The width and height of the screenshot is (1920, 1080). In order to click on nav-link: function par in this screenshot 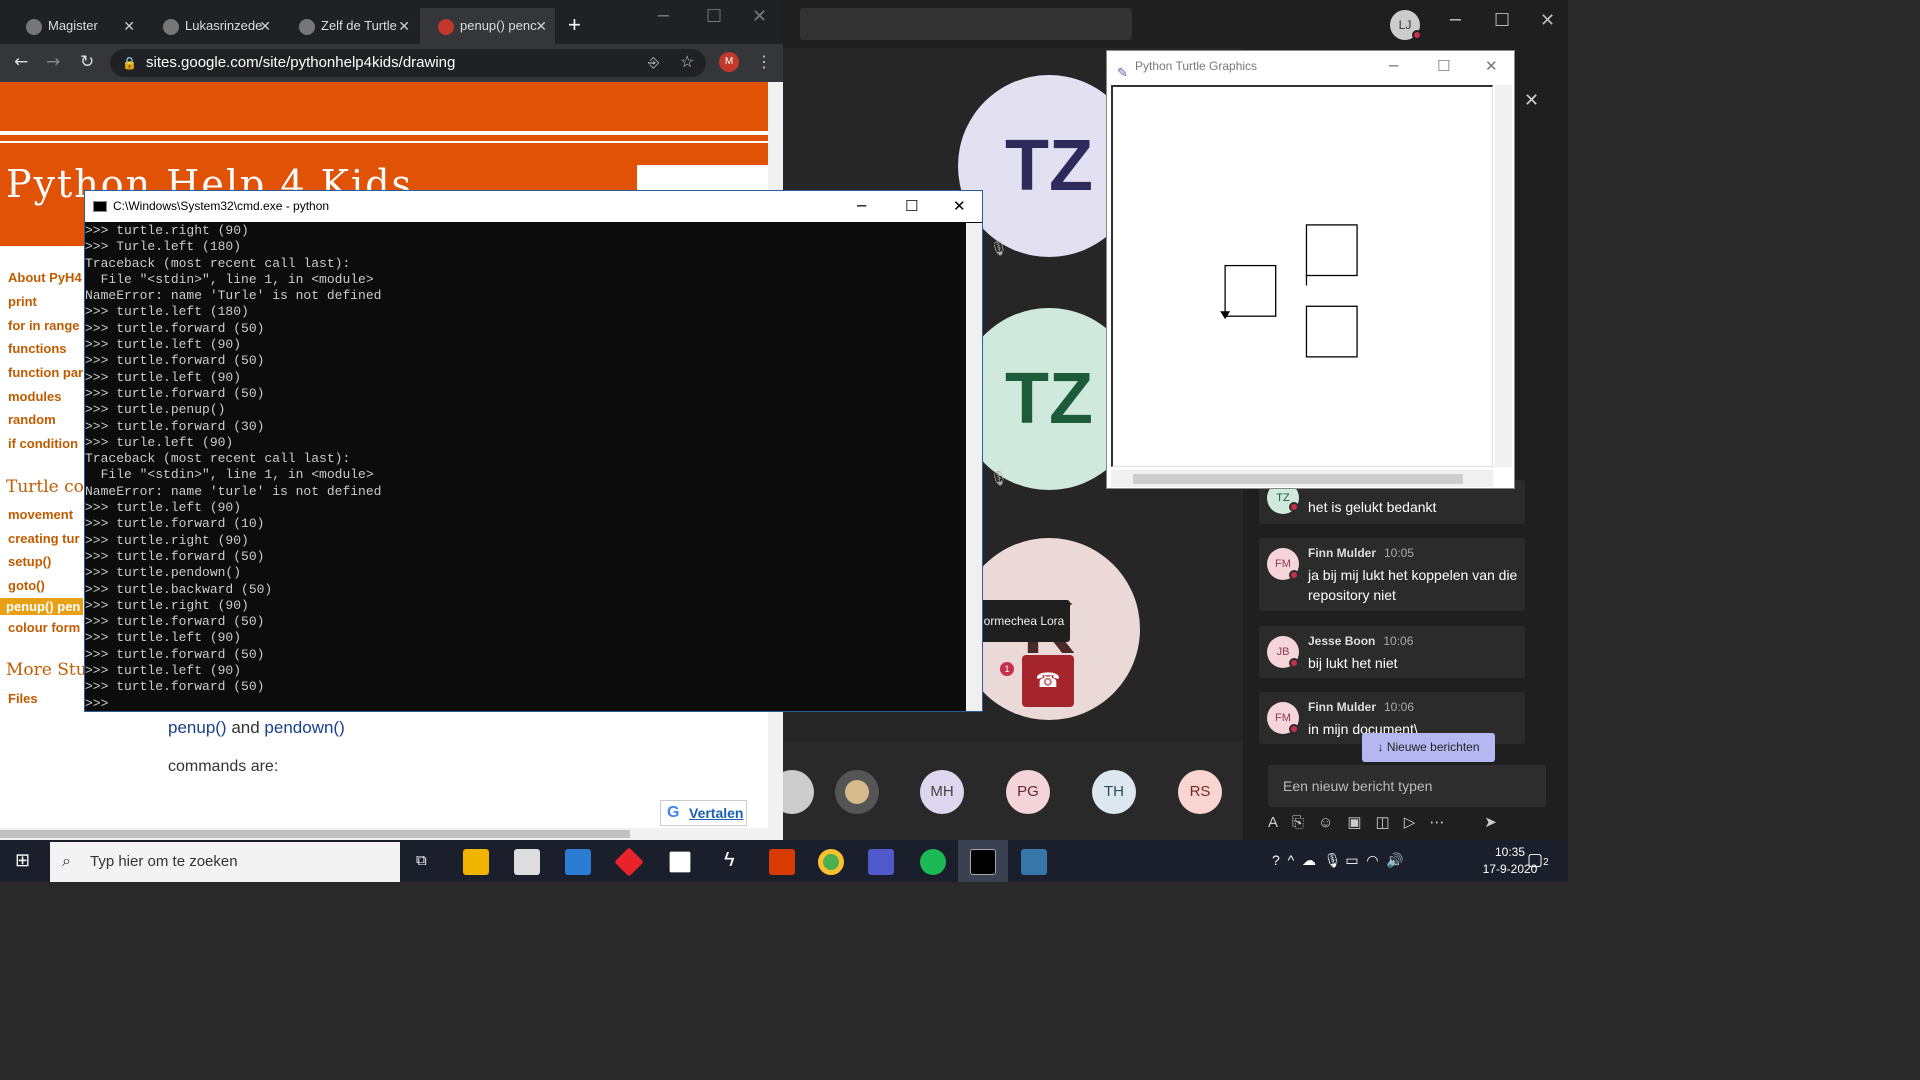, I will do `click(45, 372)`.